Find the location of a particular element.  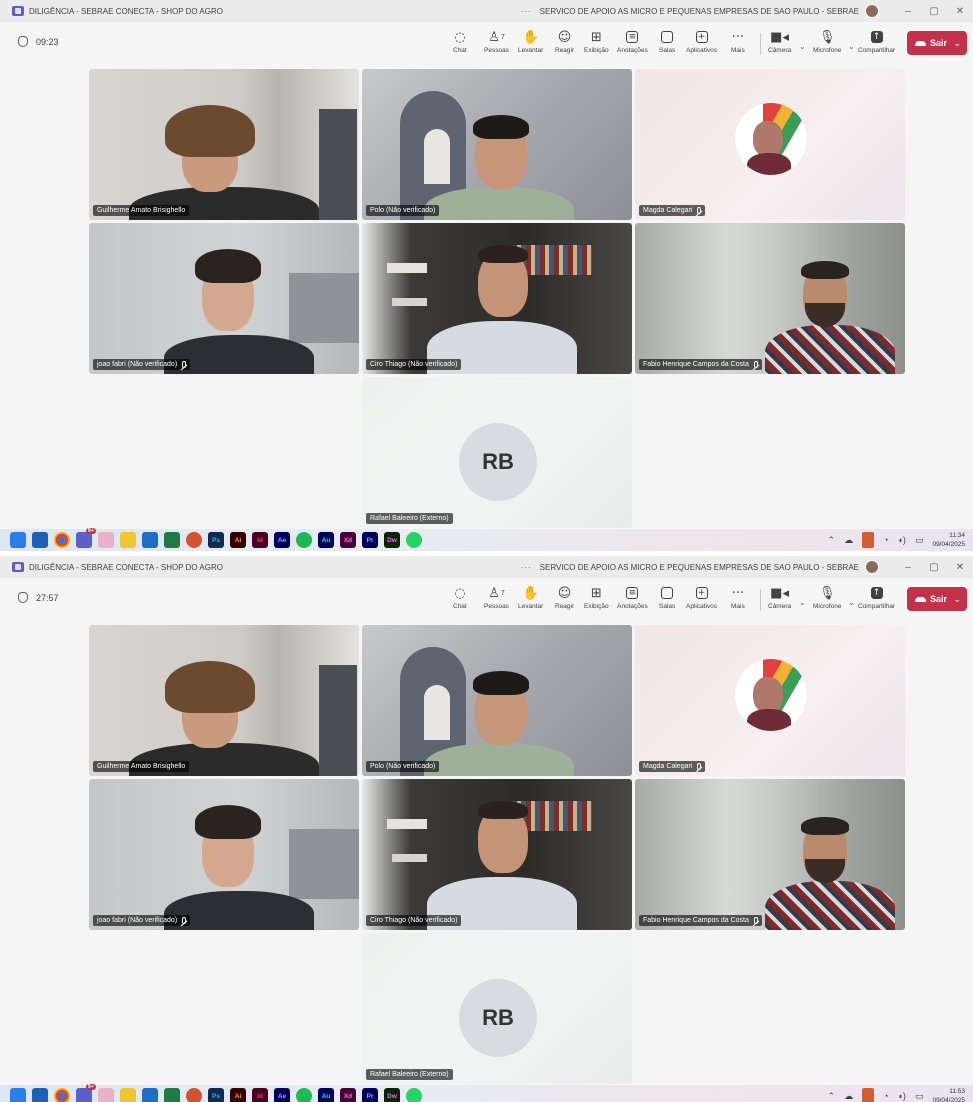

react-button: ☺ Reagir is located at coordinates (564, 41).